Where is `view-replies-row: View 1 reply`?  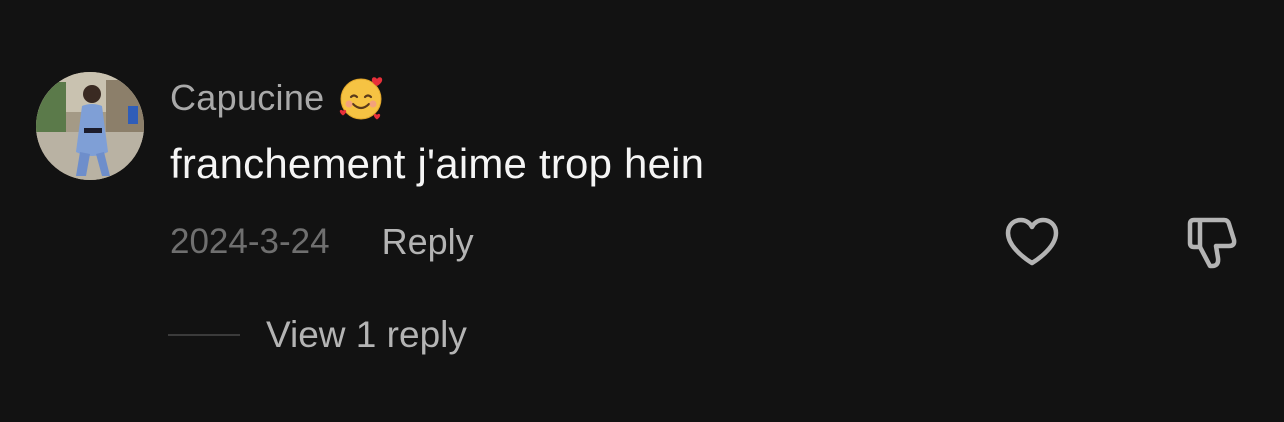 view-replies-row: View 1 reply is located at coordinates (317, 335).